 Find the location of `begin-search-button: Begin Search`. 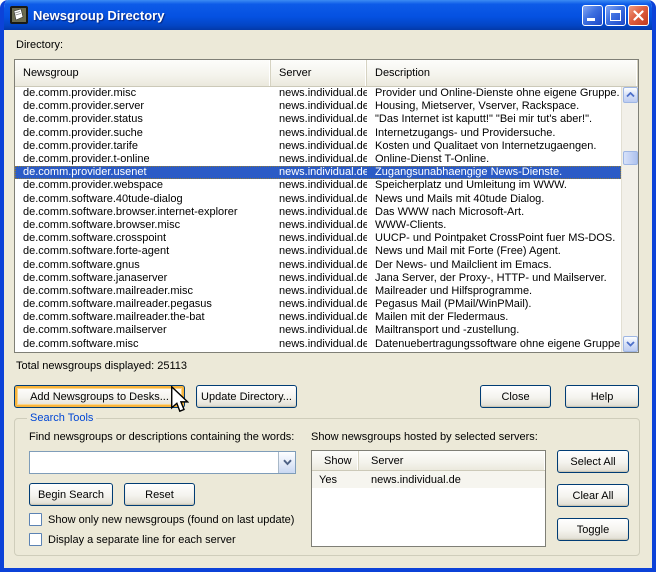

begin-search-button: Begin Search is located at coordinates (71, 494).